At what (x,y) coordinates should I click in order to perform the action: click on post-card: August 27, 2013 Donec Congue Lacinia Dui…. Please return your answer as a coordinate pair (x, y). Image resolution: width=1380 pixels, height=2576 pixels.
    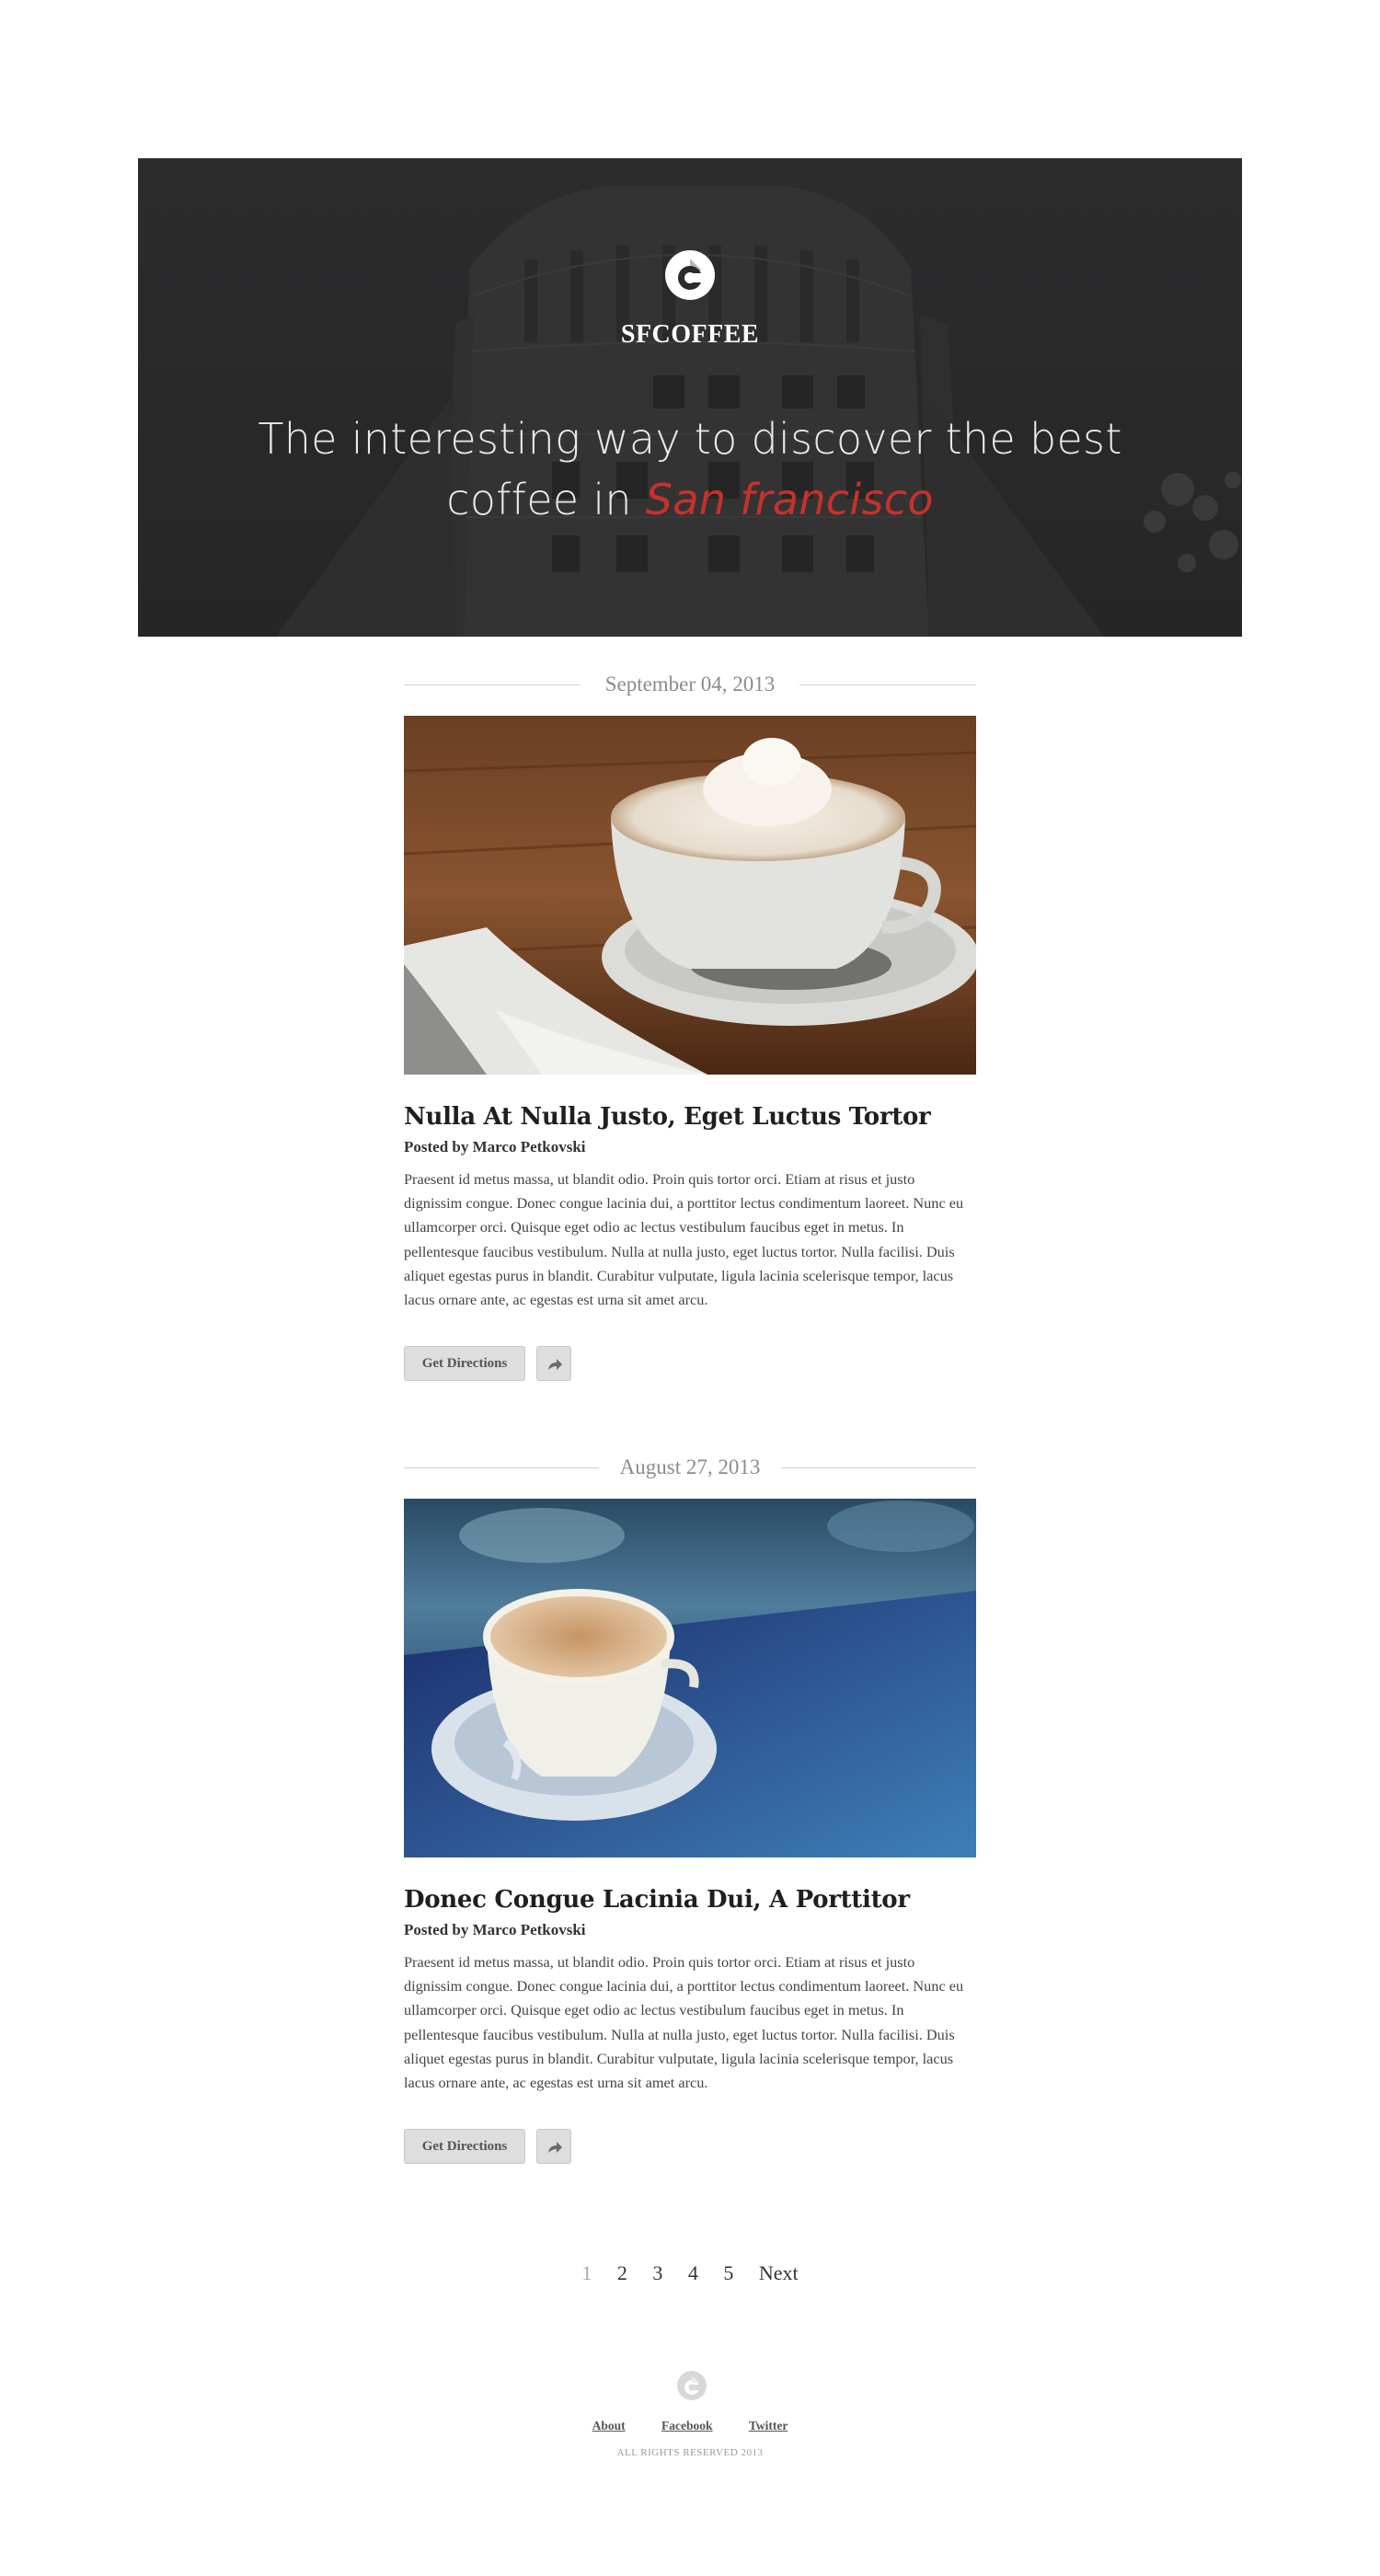
    Looking at the image, I should click on (690, 1809).